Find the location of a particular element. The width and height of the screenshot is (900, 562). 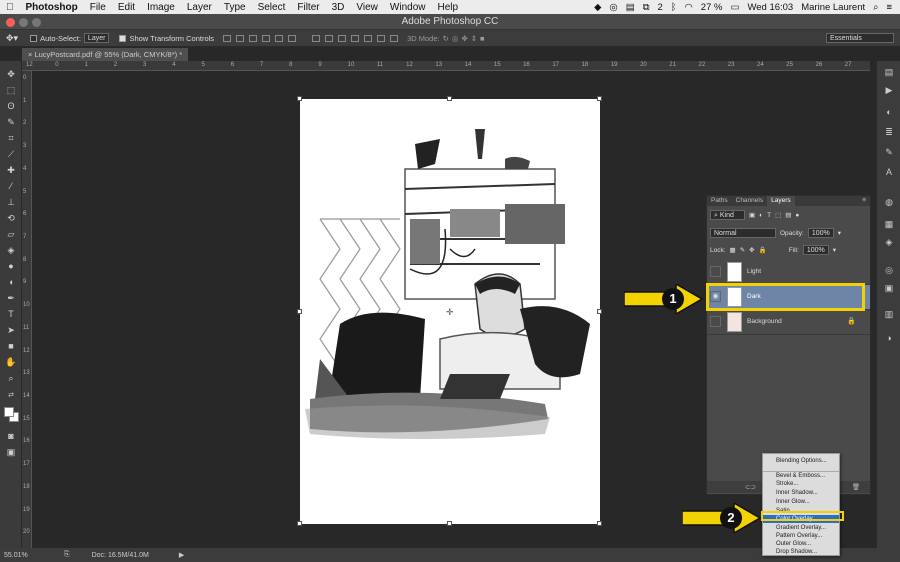

tab-layers: Layers is located at coordinates (781, 201).